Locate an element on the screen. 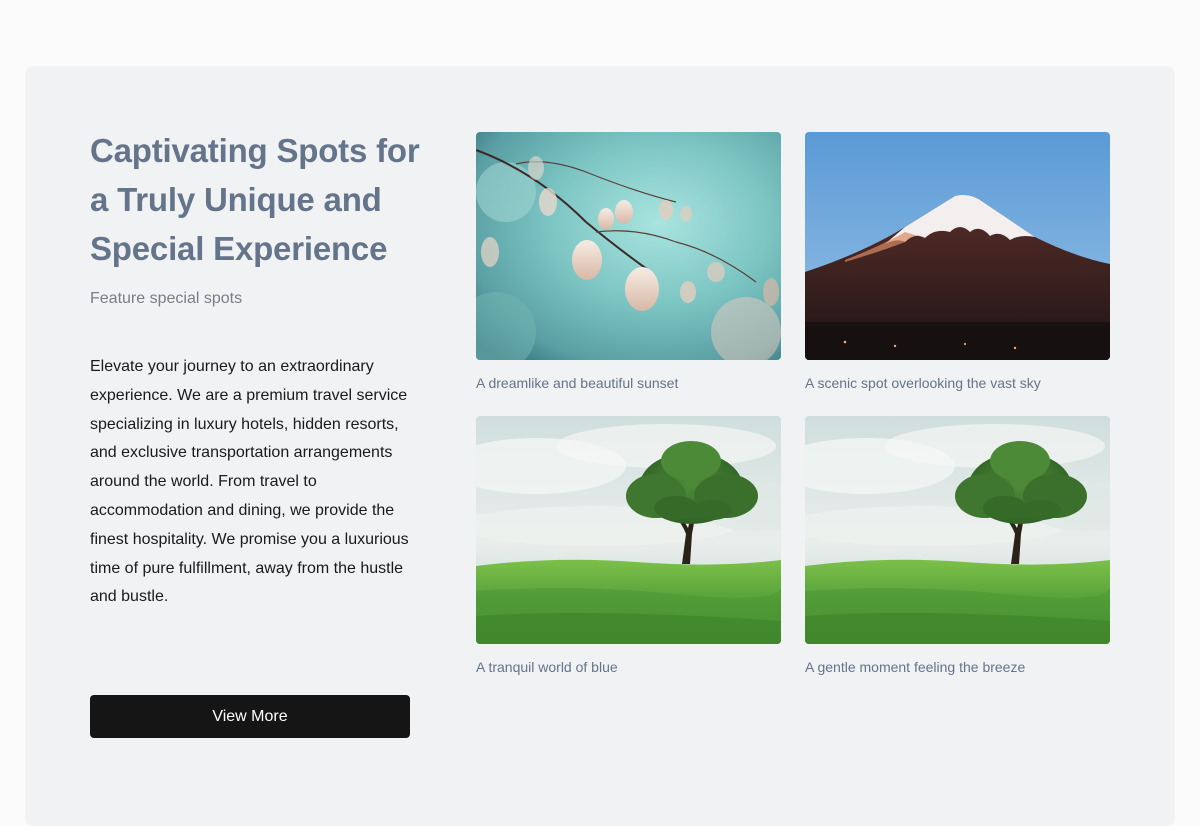 This screenshot has width=1200, height=826. leaves-branch-image is located at coordinates (628, 246).